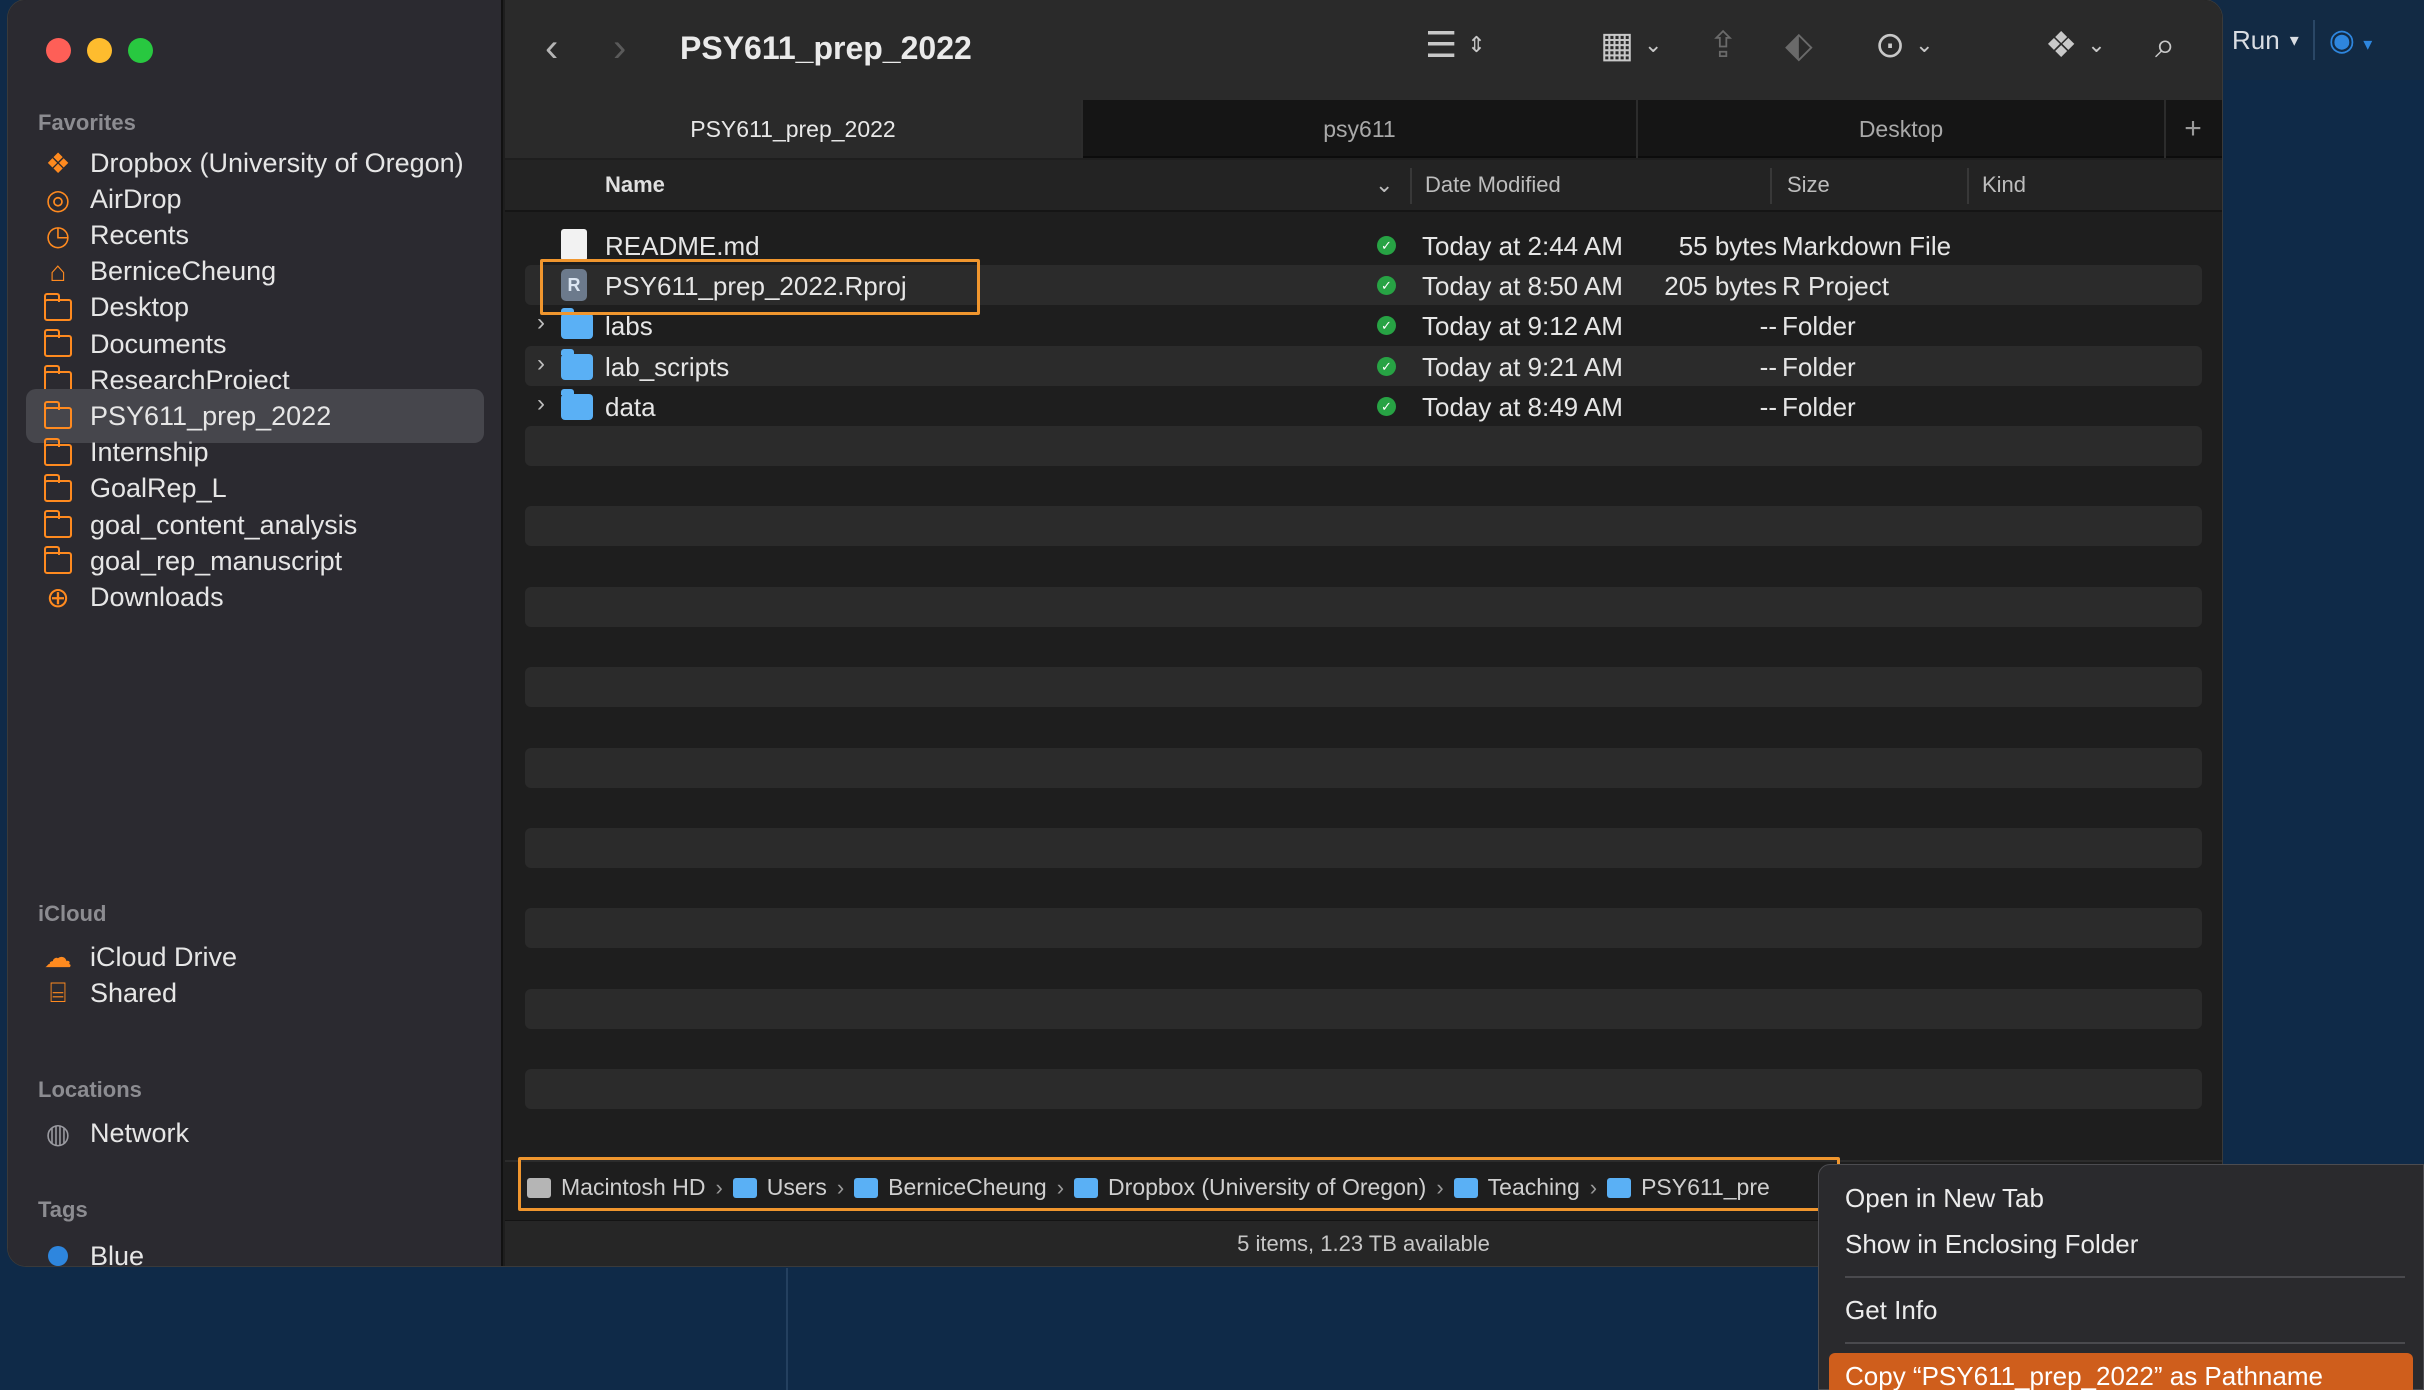 This screenshot has height=1390, width=2424. Describe the element at coordinates (1808, 185) in the screenshot. I see `column-size: Size` at that location.